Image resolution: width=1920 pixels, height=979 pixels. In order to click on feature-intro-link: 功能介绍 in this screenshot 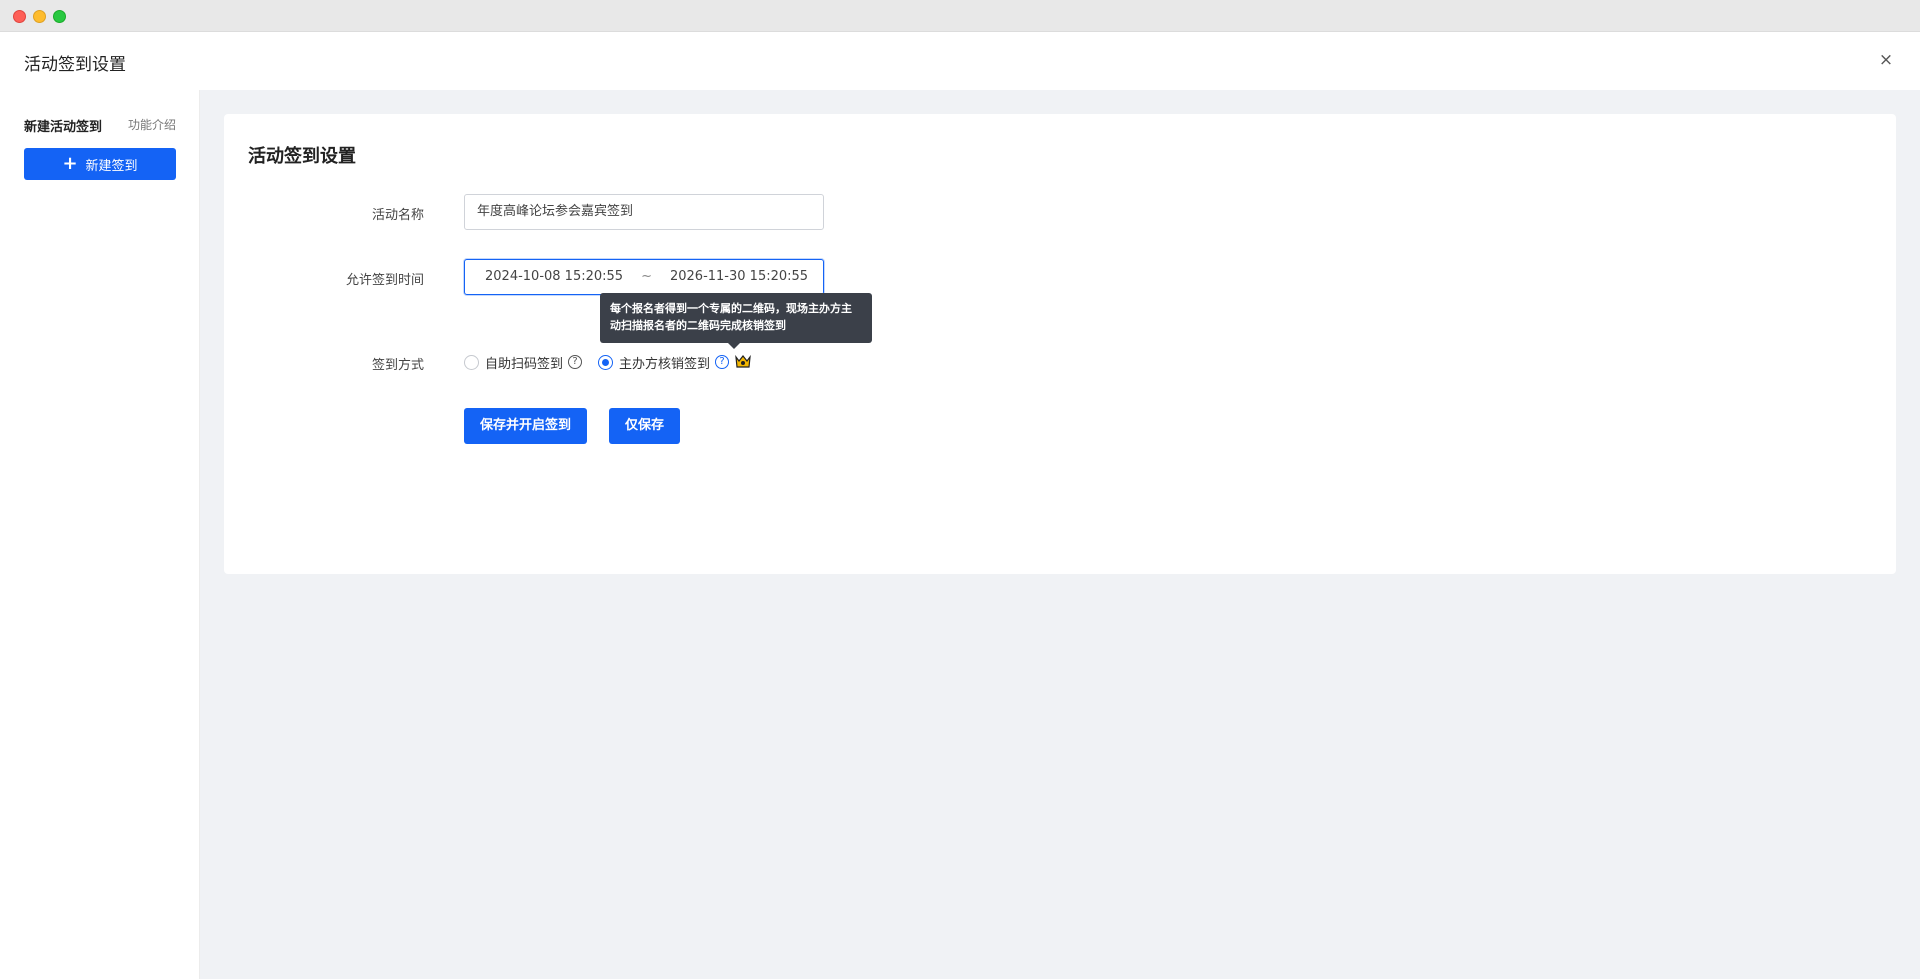, I will do `click(152, 124)`.